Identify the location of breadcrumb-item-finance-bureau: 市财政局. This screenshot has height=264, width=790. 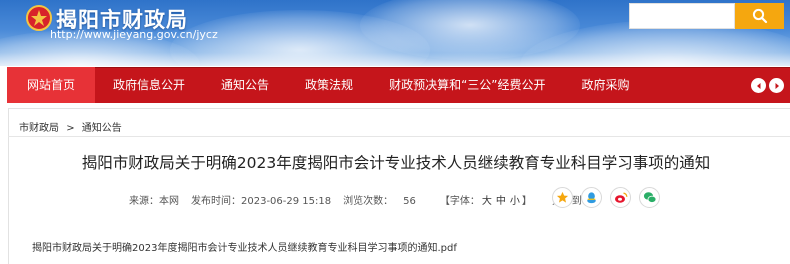
(39, 128).